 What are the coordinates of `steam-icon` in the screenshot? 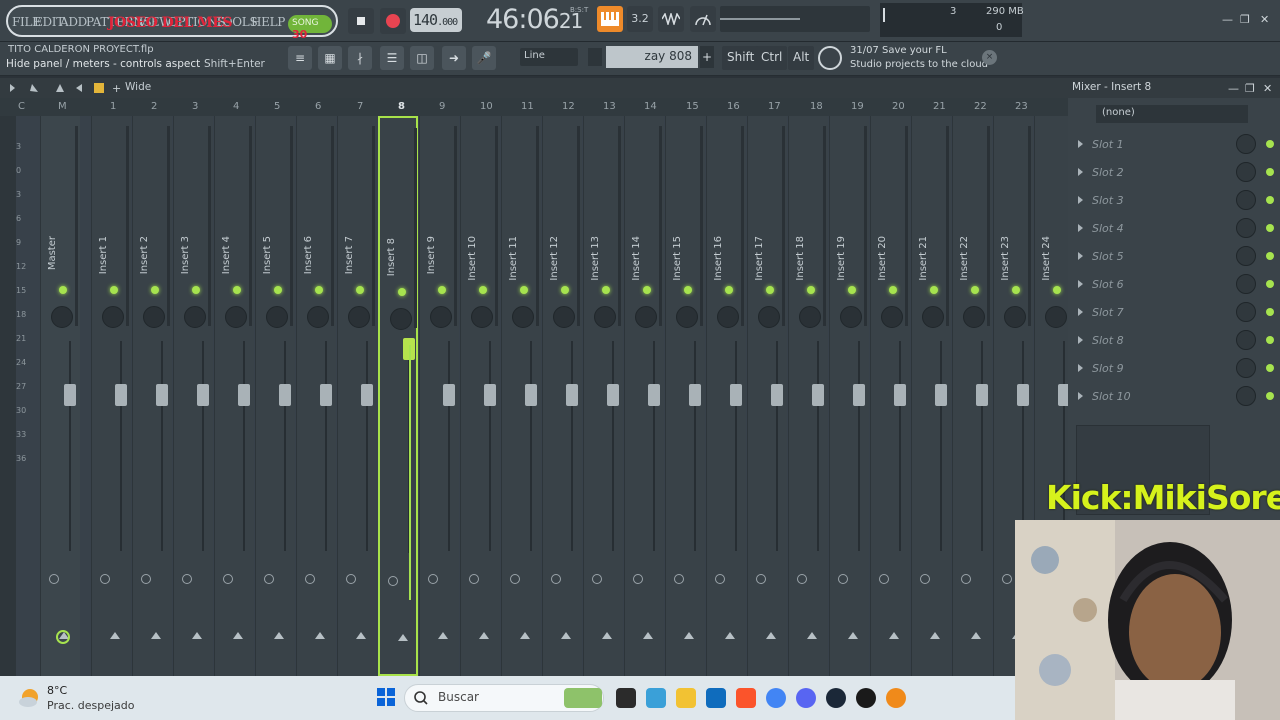 It's located at (836, 698).